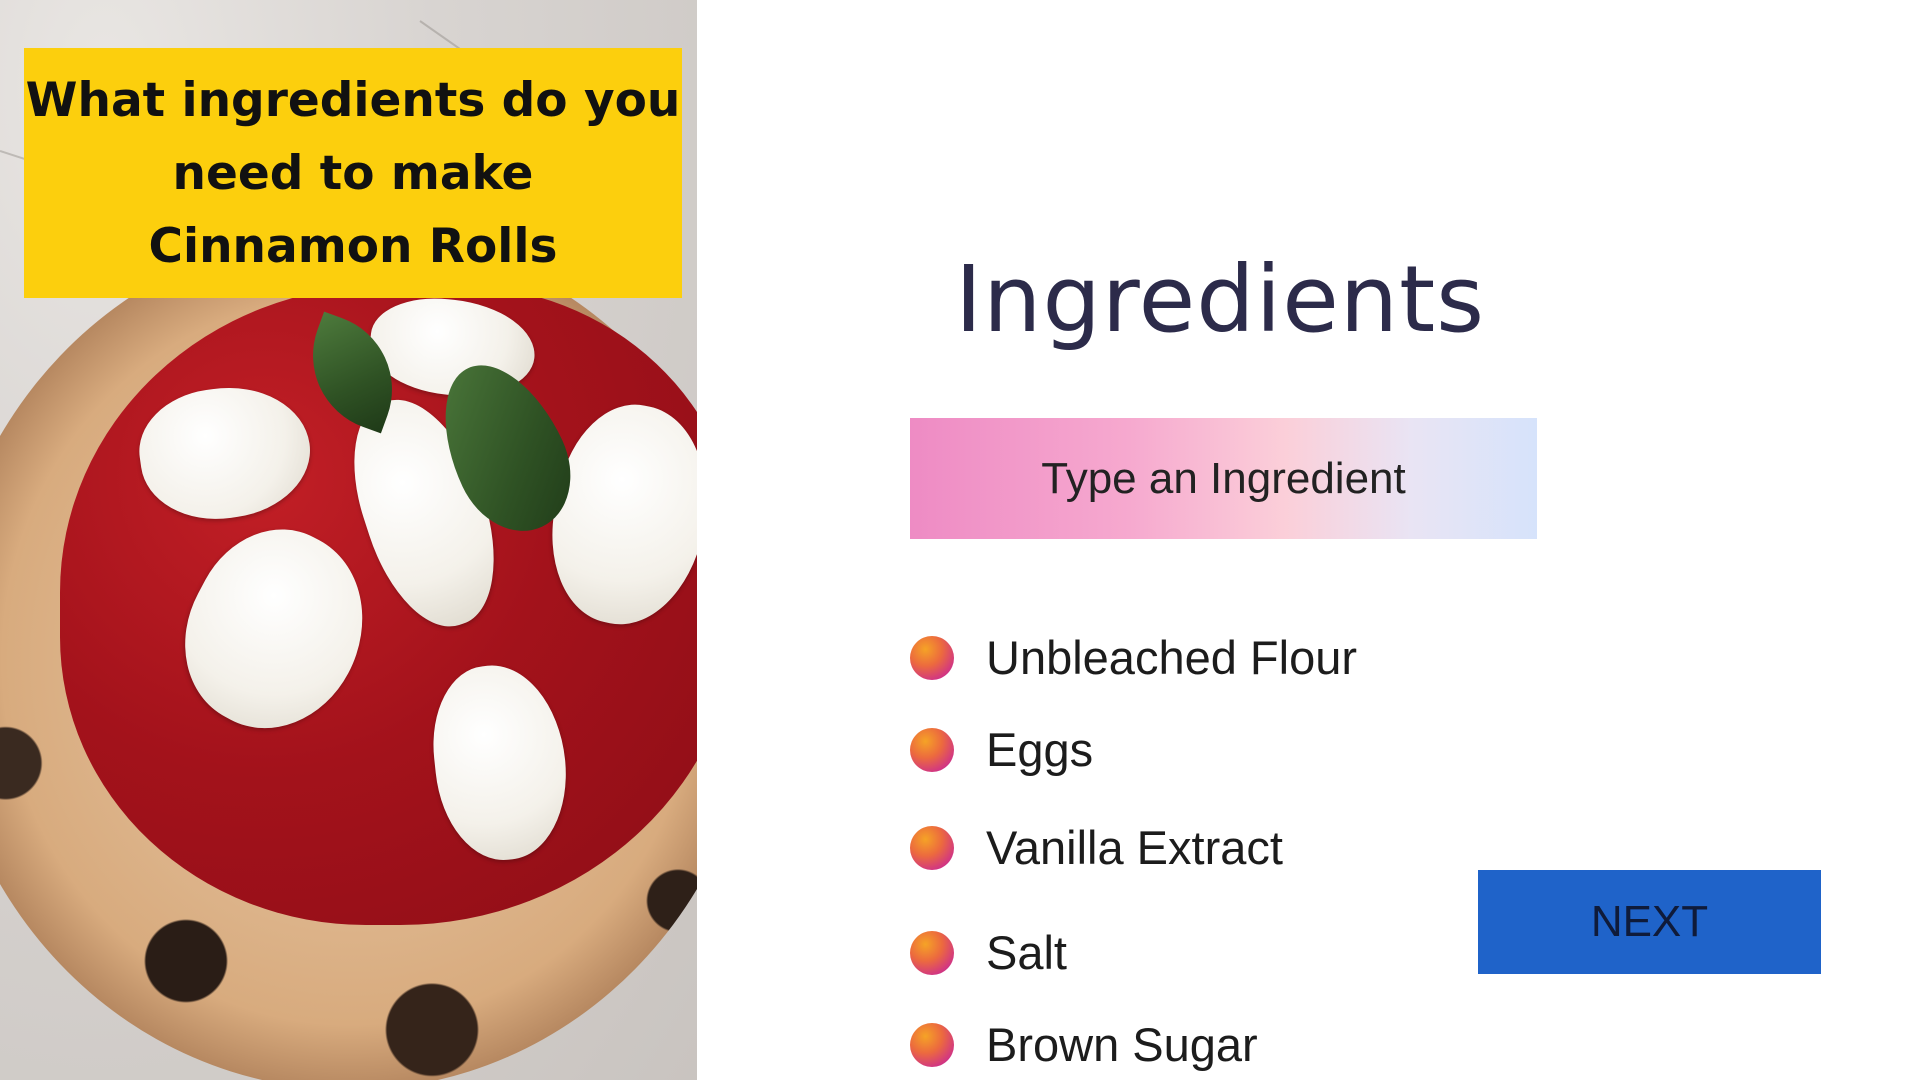 The width and height of the screenshot is (1920, 1080). I want to click on ingredient-label: Vanilla Extract, so click(1134, 847).